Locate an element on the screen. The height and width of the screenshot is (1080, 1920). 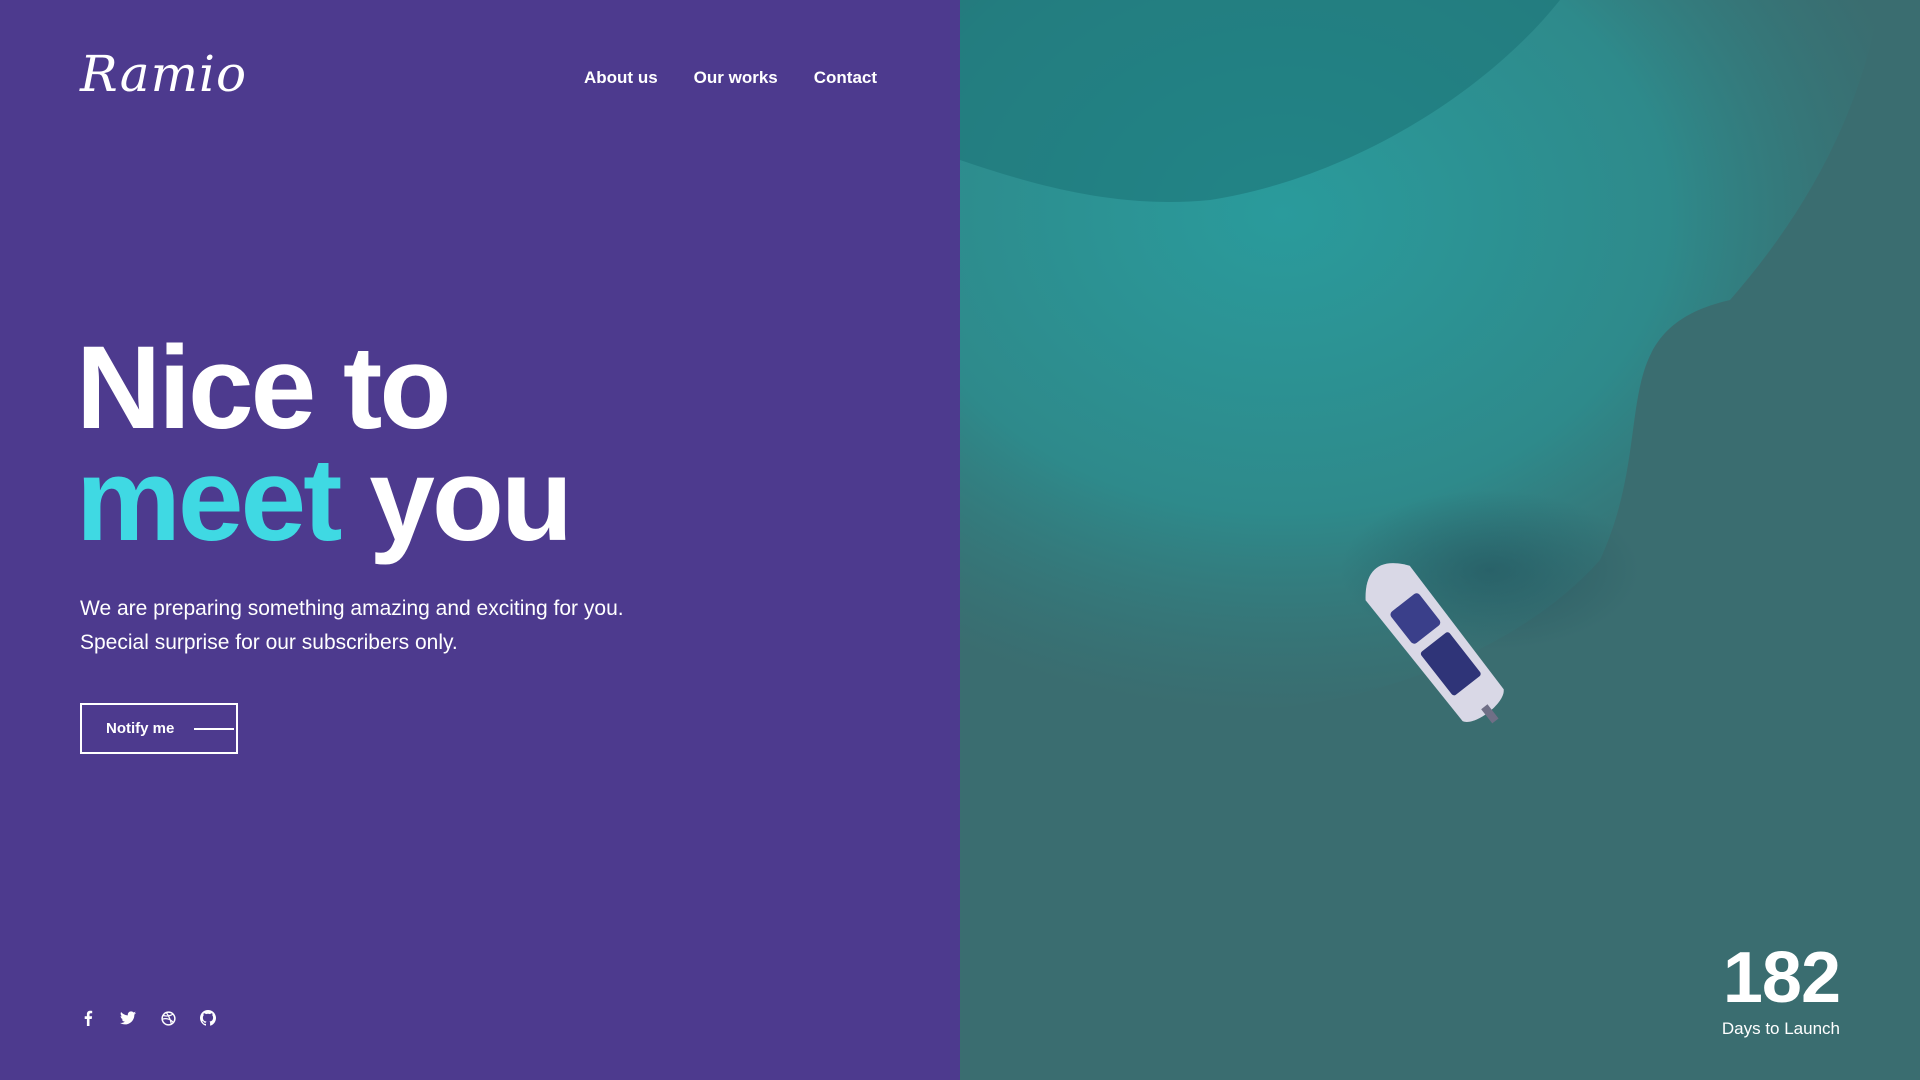
twitter-icon is located at coordinates (128, 1018).